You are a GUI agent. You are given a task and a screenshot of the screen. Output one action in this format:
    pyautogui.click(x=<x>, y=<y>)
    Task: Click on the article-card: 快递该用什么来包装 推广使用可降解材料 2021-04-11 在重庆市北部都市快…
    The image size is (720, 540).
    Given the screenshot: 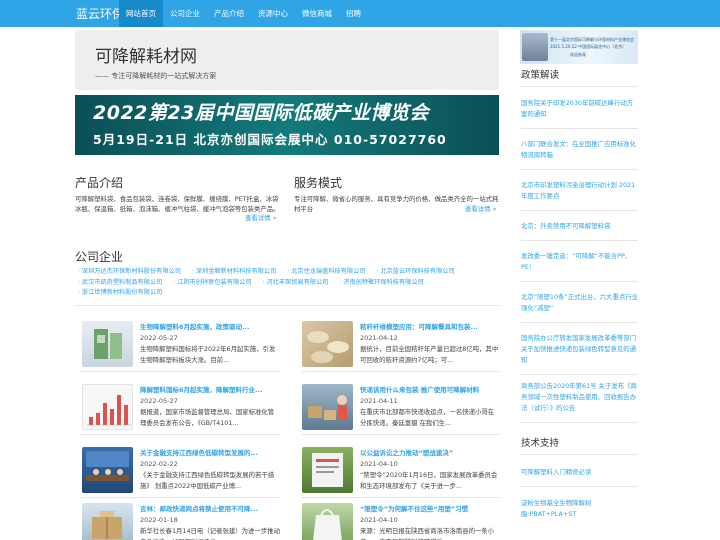 What is the action you would take?
    pyautogui.click(x=402, y=413)
    